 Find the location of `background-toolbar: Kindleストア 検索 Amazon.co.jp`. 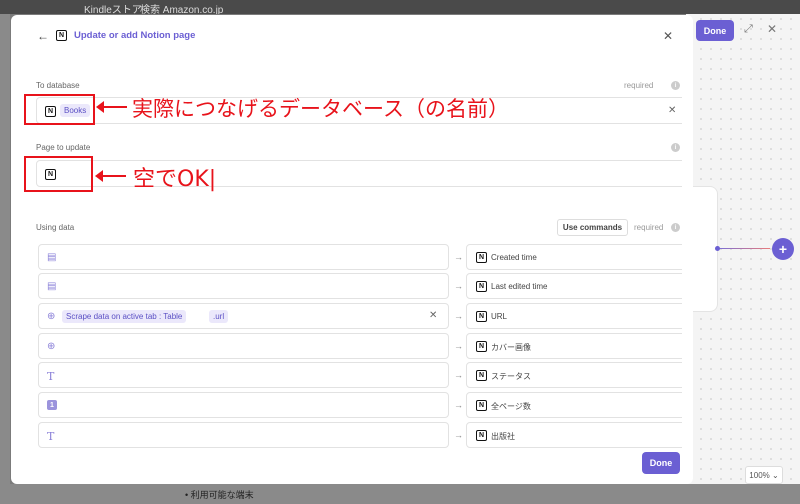

background-toolbar: Kindleストア 検索 Amazon.co.jp is located at coordinates (400, 7).